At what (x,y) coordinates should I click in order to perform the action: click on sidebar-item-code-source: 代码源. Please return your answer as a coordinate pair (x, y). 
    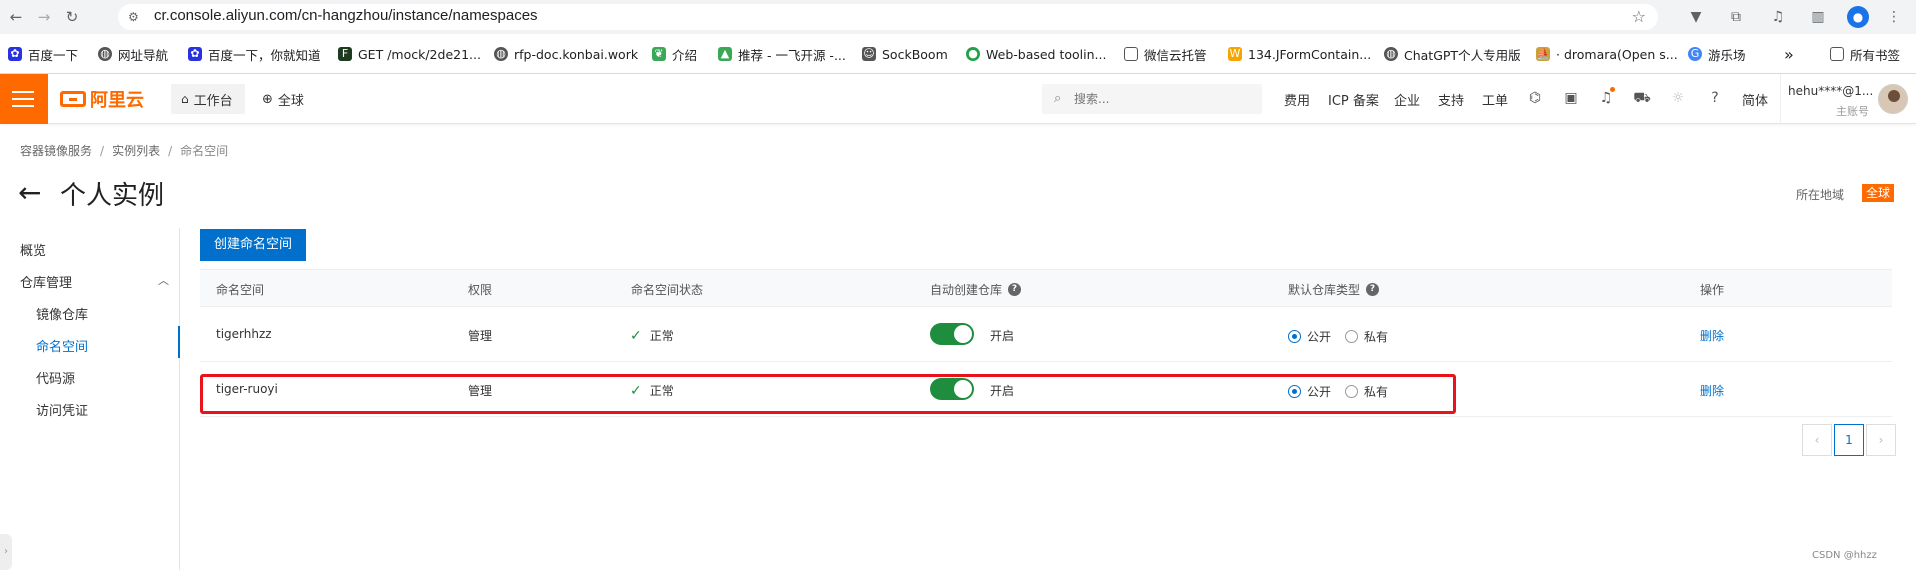
    Looking at the image, I should click on (55, 377).